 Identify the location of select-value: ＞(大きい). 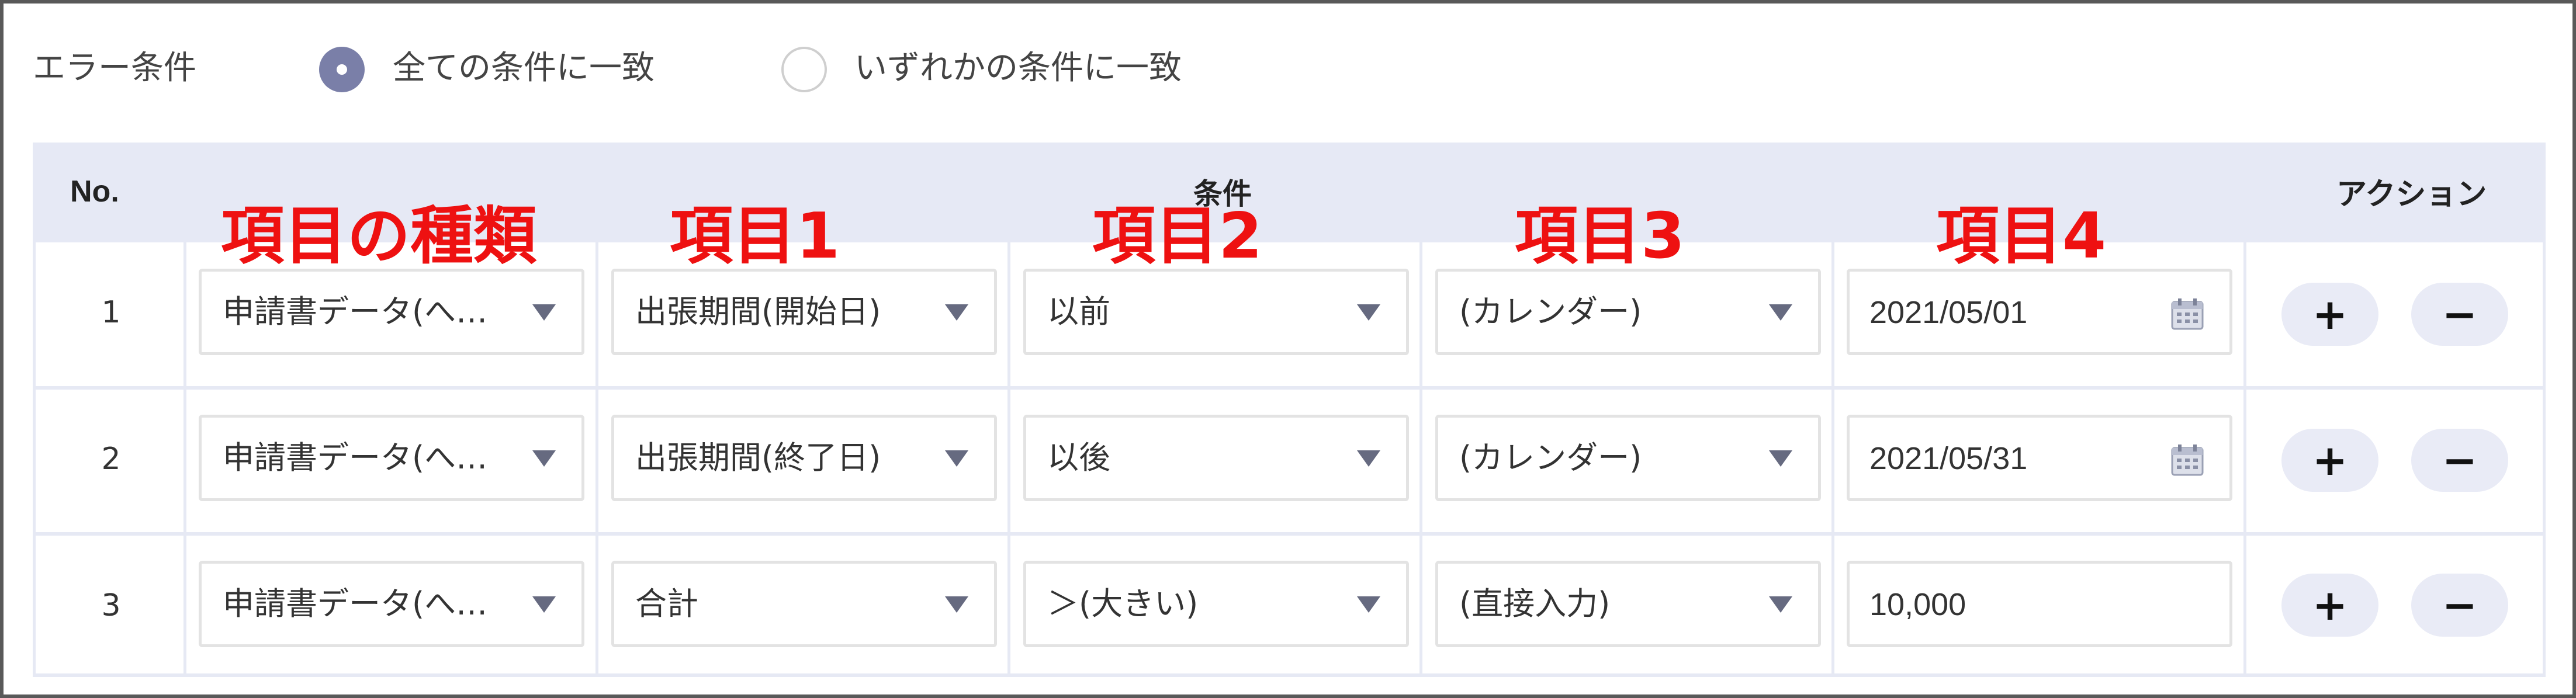
(1123, 603).